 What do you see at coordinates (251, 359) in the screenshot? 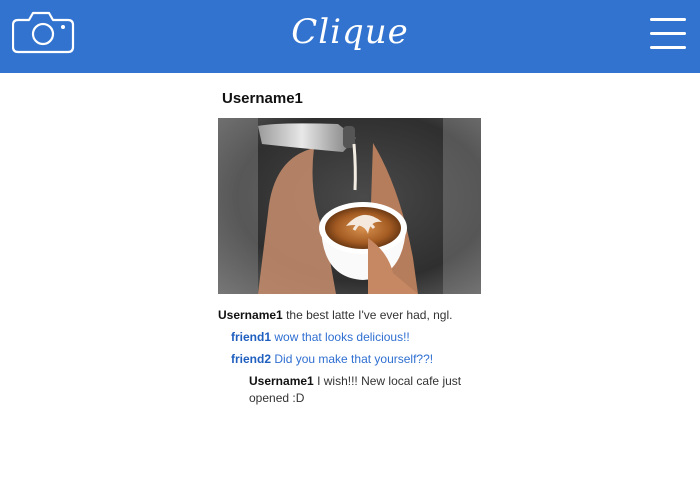
I see `comment-author: friend2` at bounding box center [251, 359].